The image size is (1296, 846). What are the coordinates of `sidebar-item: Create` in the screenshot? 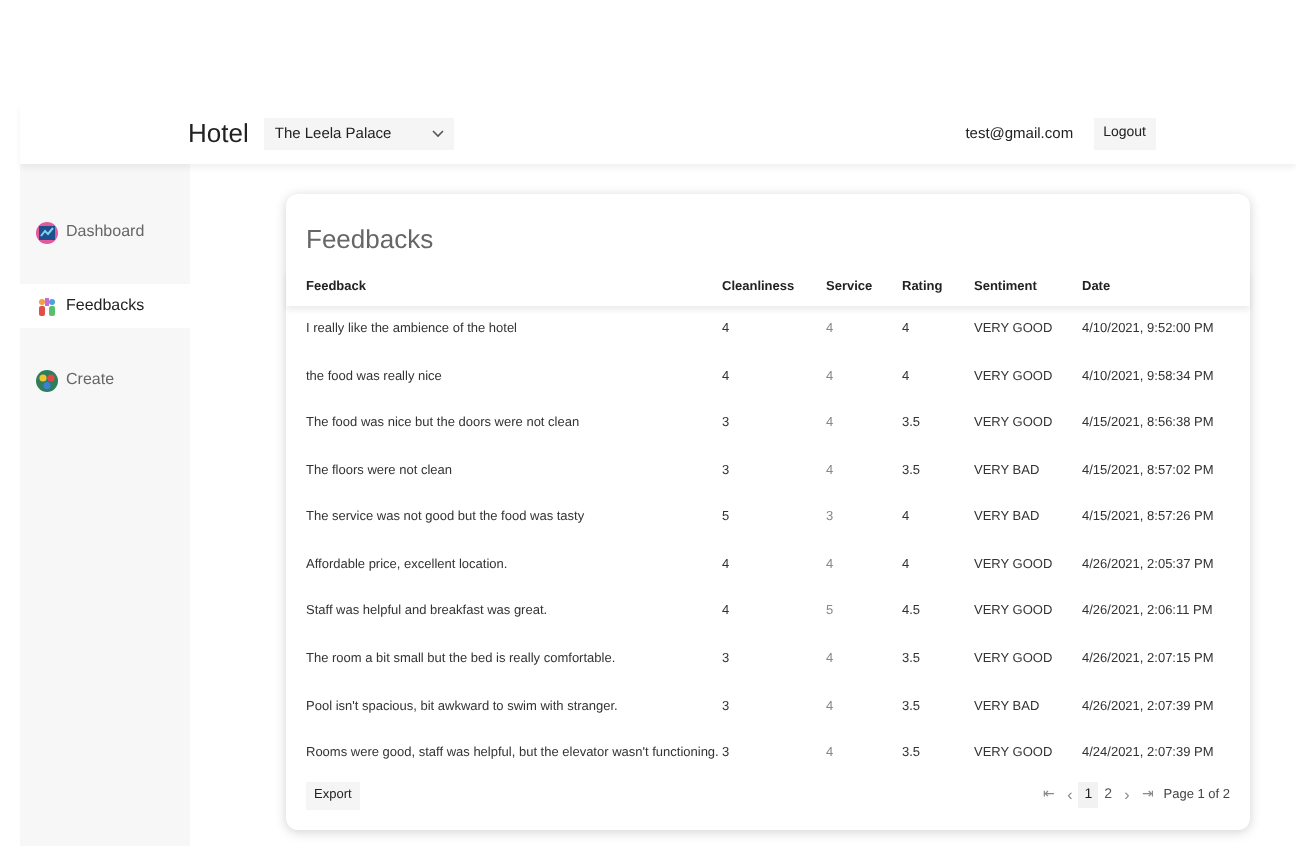 It's located at (105, 380).